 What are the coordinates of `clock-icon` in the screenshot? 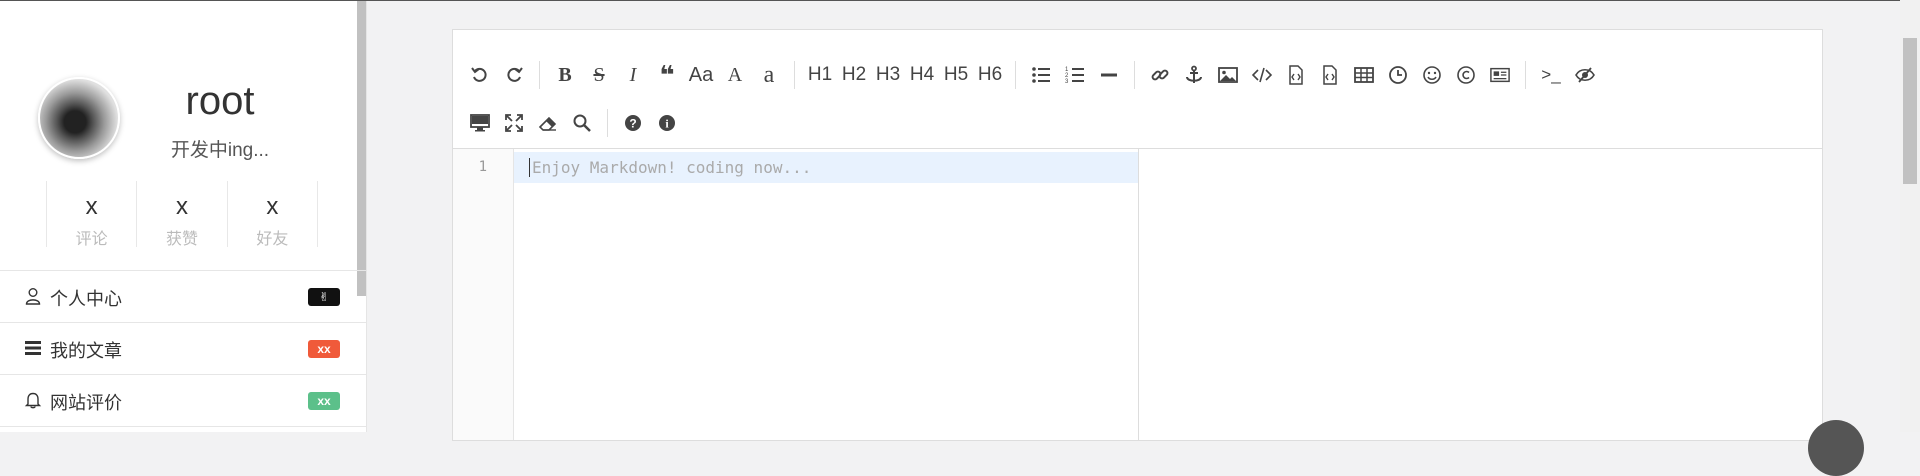 It's located at (1398, 75).